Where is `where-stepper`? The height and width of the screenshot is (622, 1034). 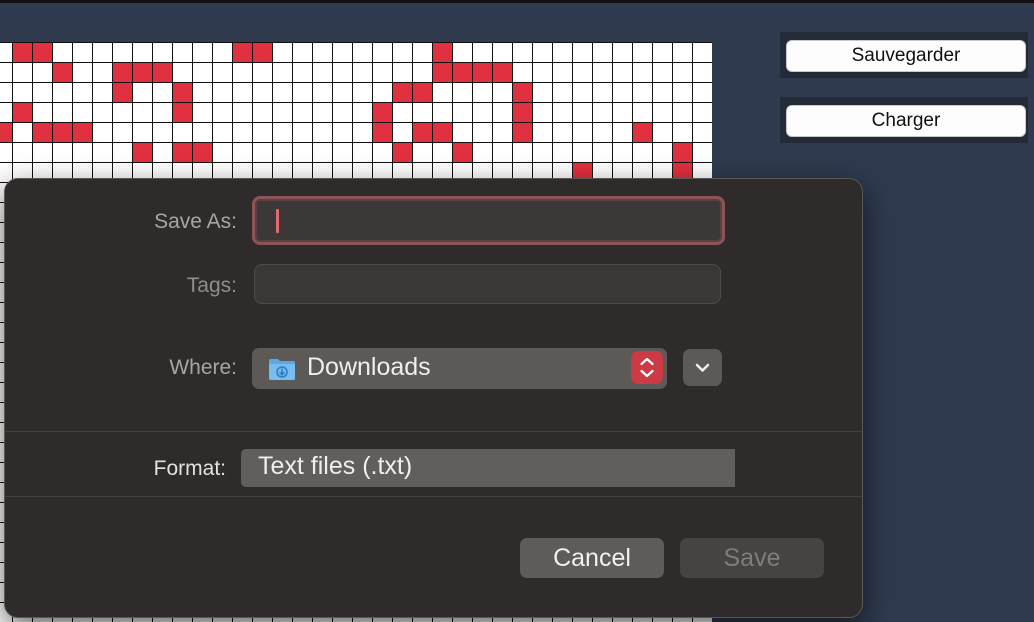 where-stepper is located at coordinates (647, 367).